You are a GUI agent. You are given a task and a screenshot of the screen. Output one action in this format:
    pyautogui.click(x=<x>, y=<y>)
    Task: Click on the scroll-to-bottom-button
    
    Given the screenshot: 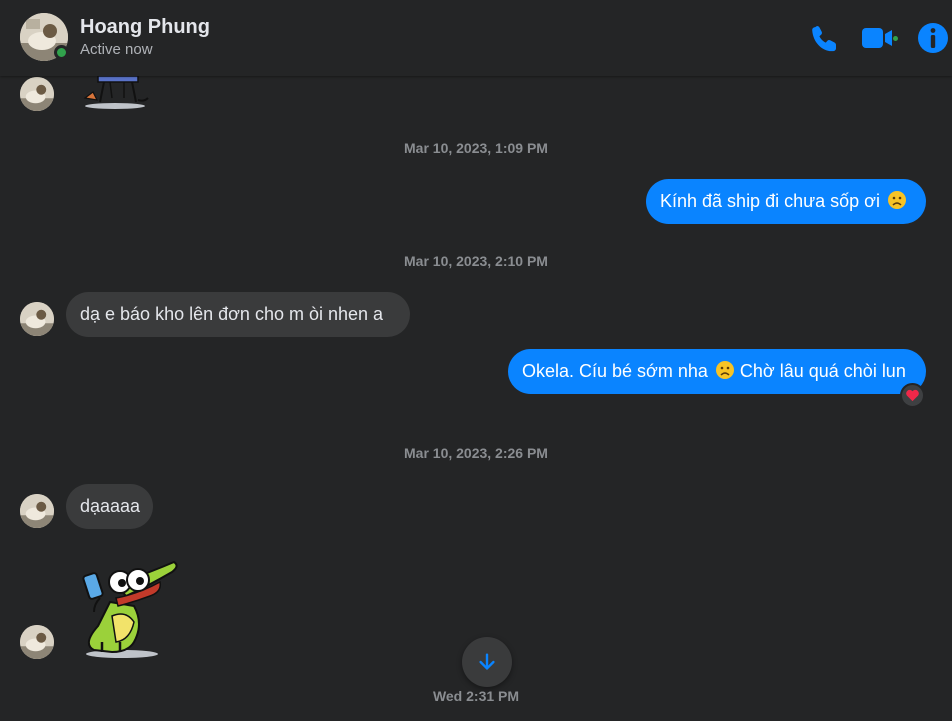 What is the action you would take?
    pyautogui.click(x=487, y=662)
    